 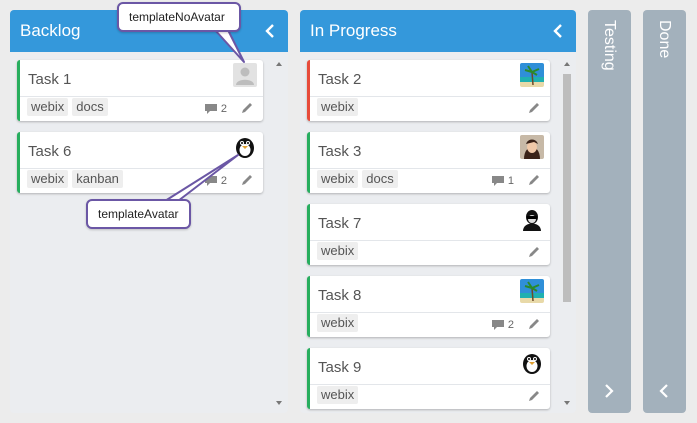 What do you see at coordinates (140, 90) in the screenshot?
I see `card-task-1: Task 1 webix docs 2` at bounding box center [140, 90].